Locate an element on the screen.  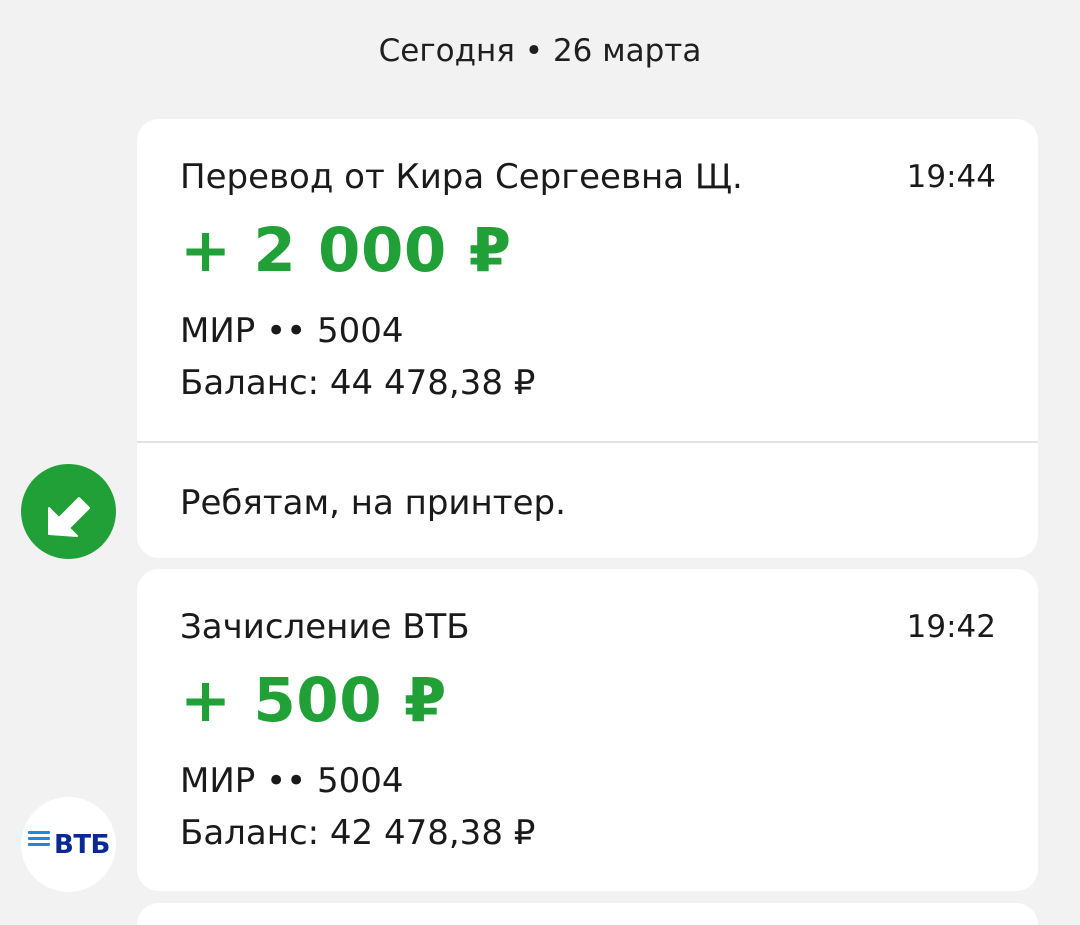
transaction-title: Перевод от Кира Сергеевна Щ. is located at coordinates (461, 177).